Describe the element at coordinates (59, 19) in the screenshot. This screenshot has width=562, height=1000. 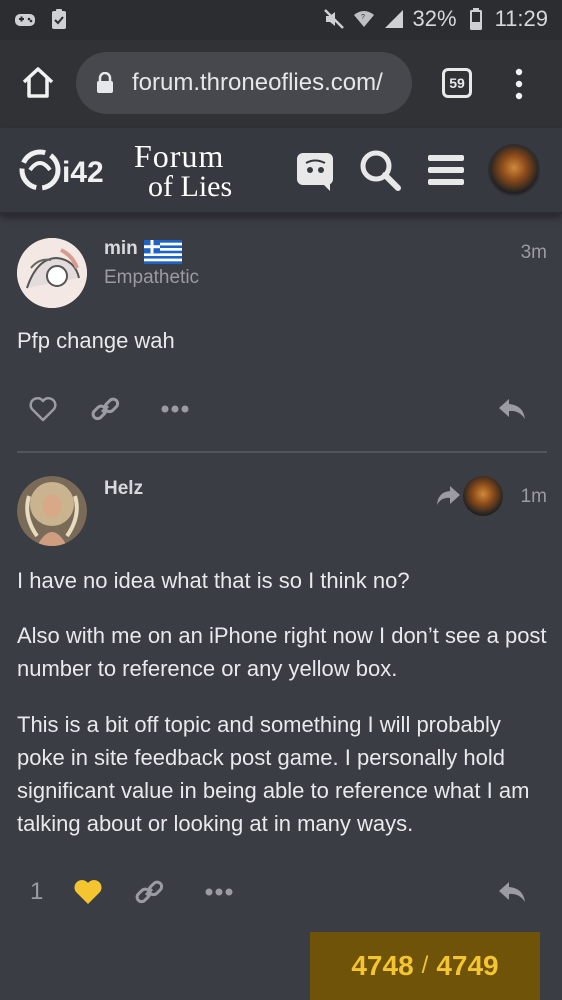
I see `clipboard-icon` at that location.